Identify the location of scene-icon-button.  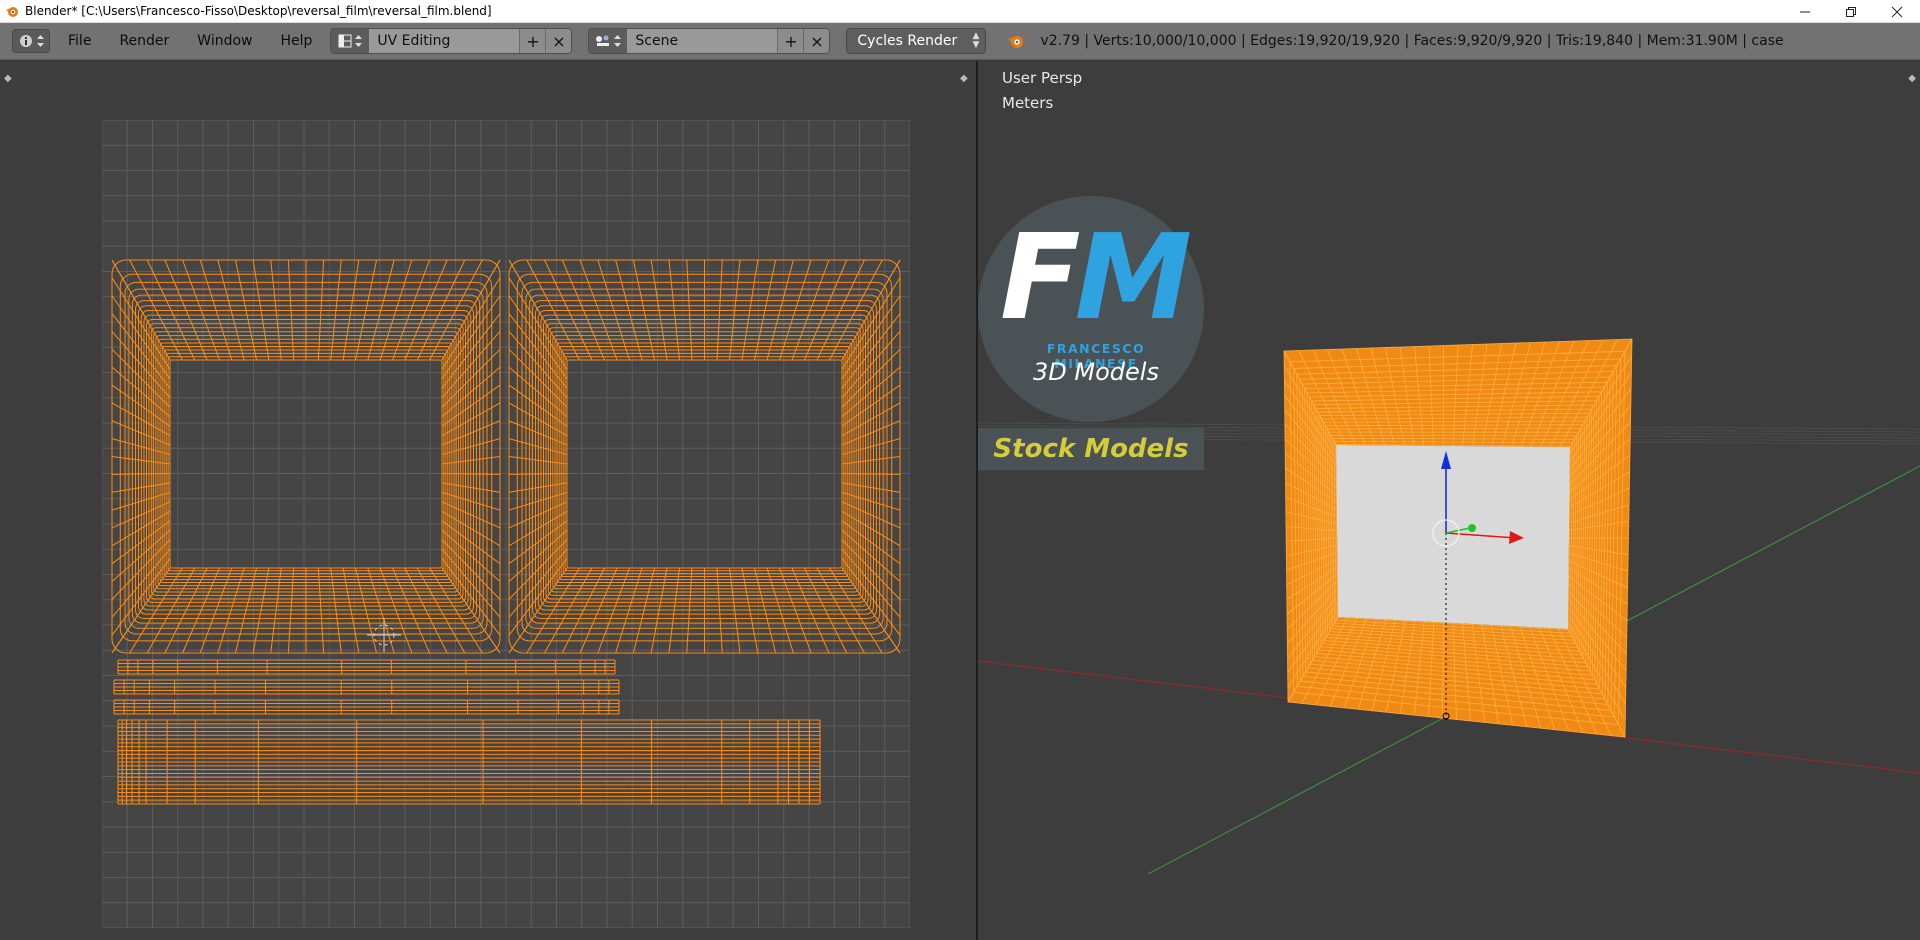
(608, 41).